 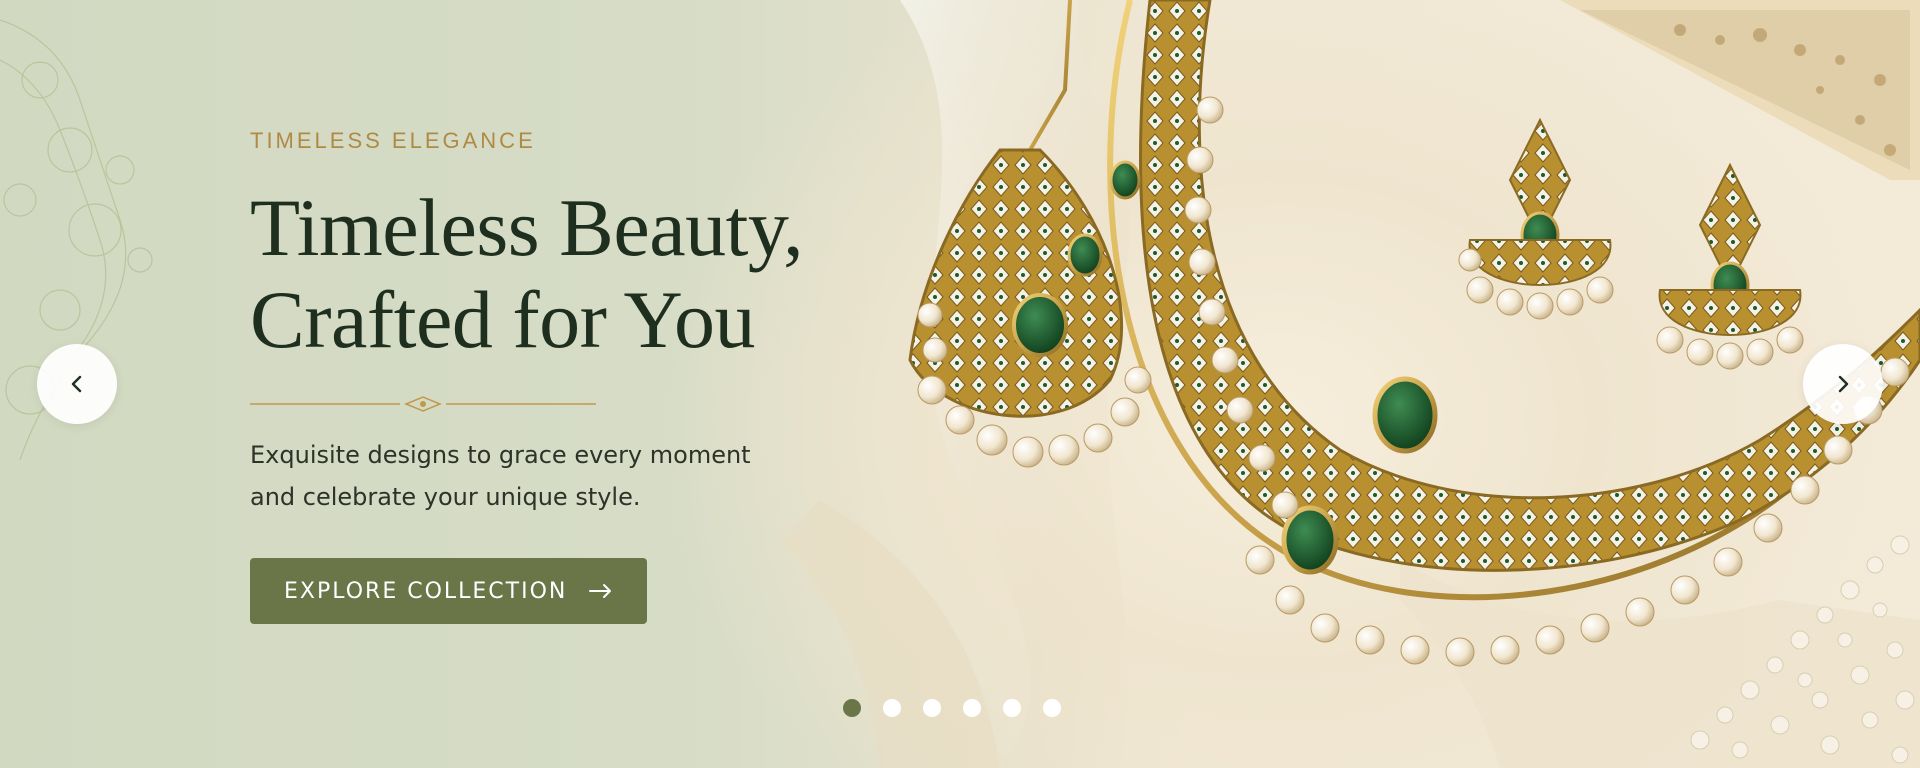 What do you see at coordinates (952, 708) in the screenshot?
I see `carousel-indicators` at bounding box center [952, 708].